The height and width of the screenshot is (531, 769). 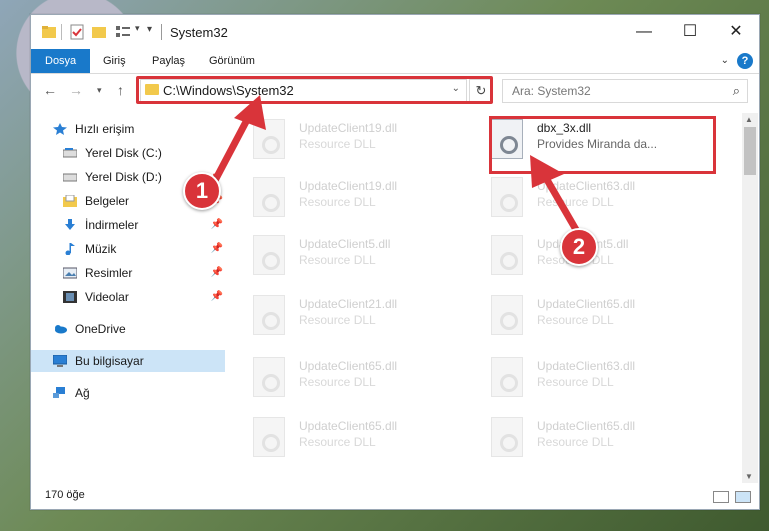 What do you see at coordinates (128, 329) in the screenshot?
I see `sidebar-item-onedrive: OneDrive` at bounding box center [128, 329].